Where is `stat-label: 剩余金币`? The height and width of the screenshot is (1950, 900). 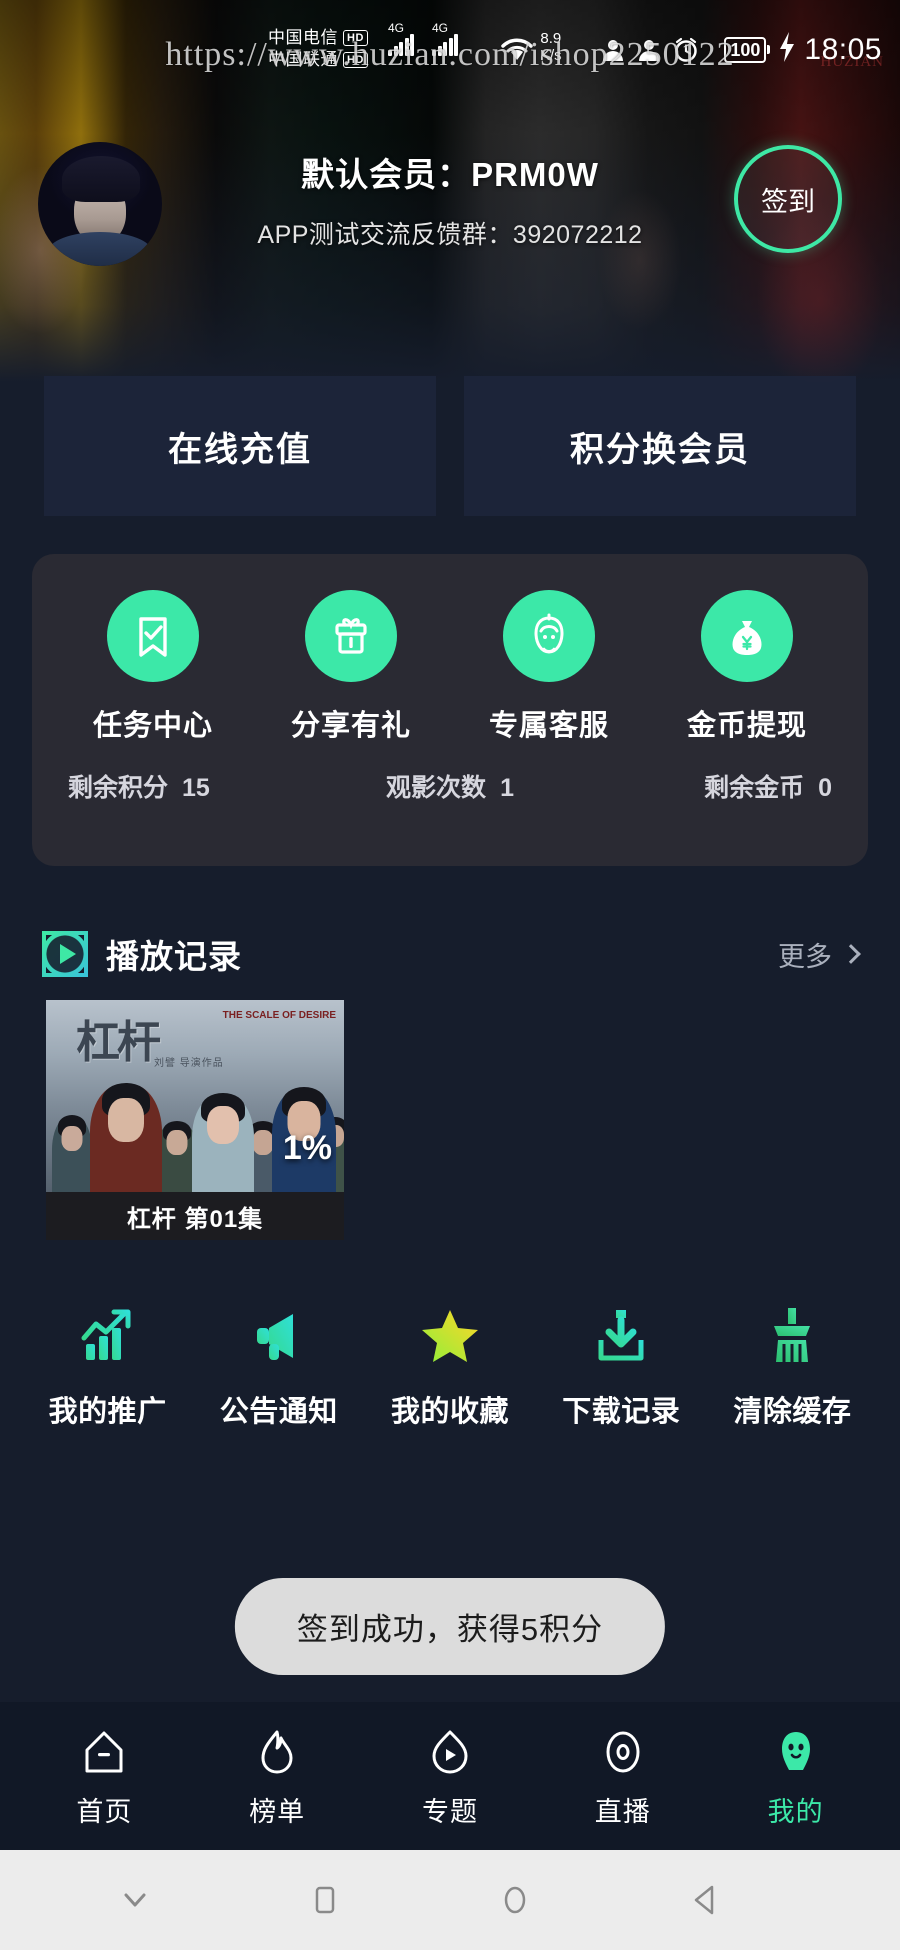
stat-label: 剩余金币 is located at coordinates (754, 788).